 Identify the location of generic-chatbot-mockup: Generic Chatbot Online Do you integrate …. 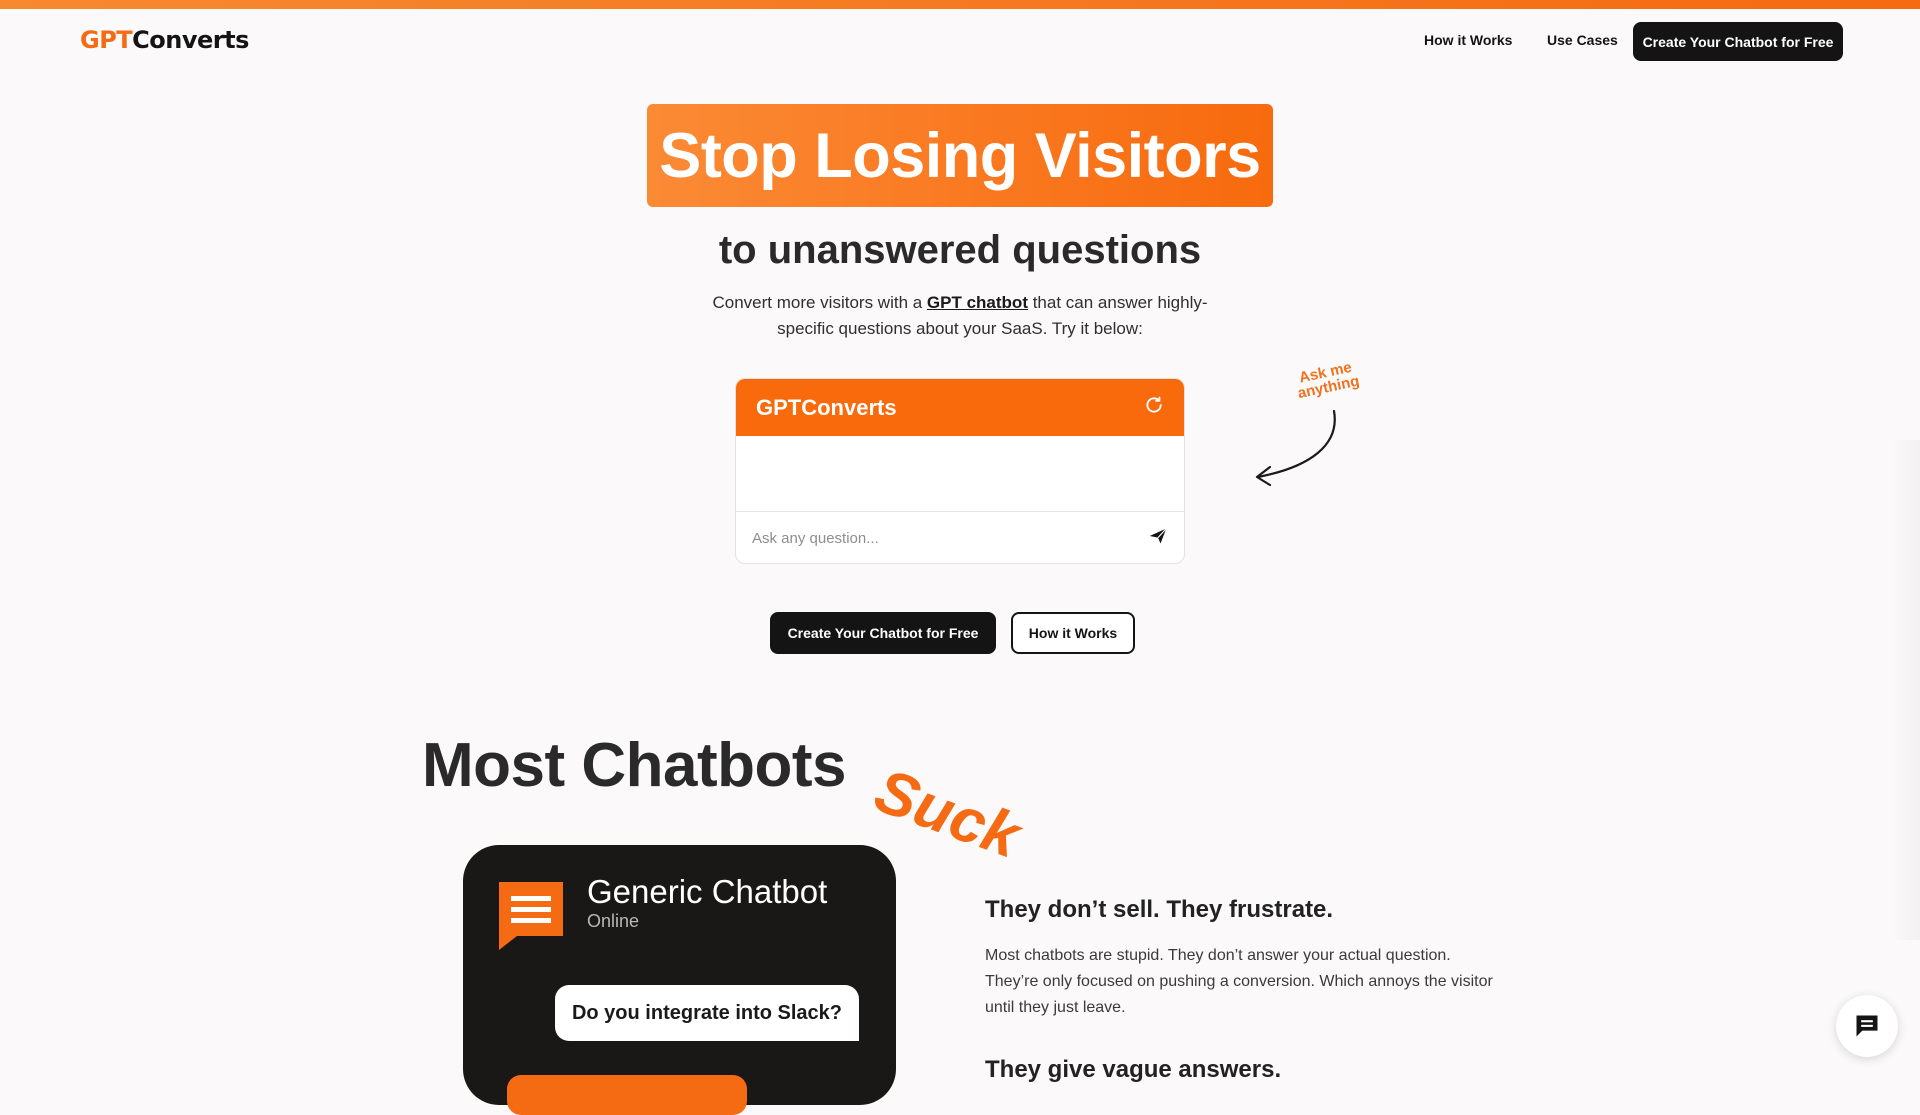
(679, 980).